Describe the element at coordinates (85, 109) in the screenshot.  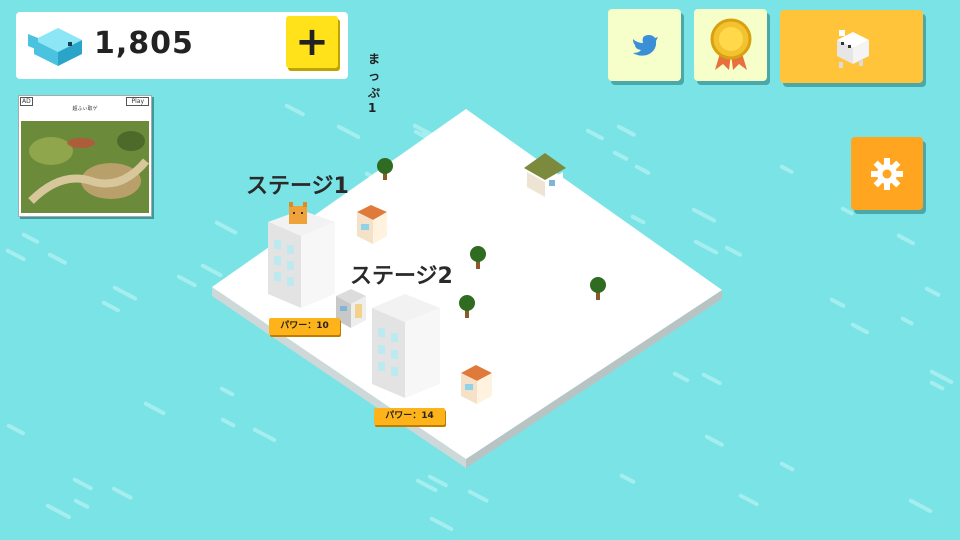
I see `ad-title: 超ふぃ取ゲ` at that location.